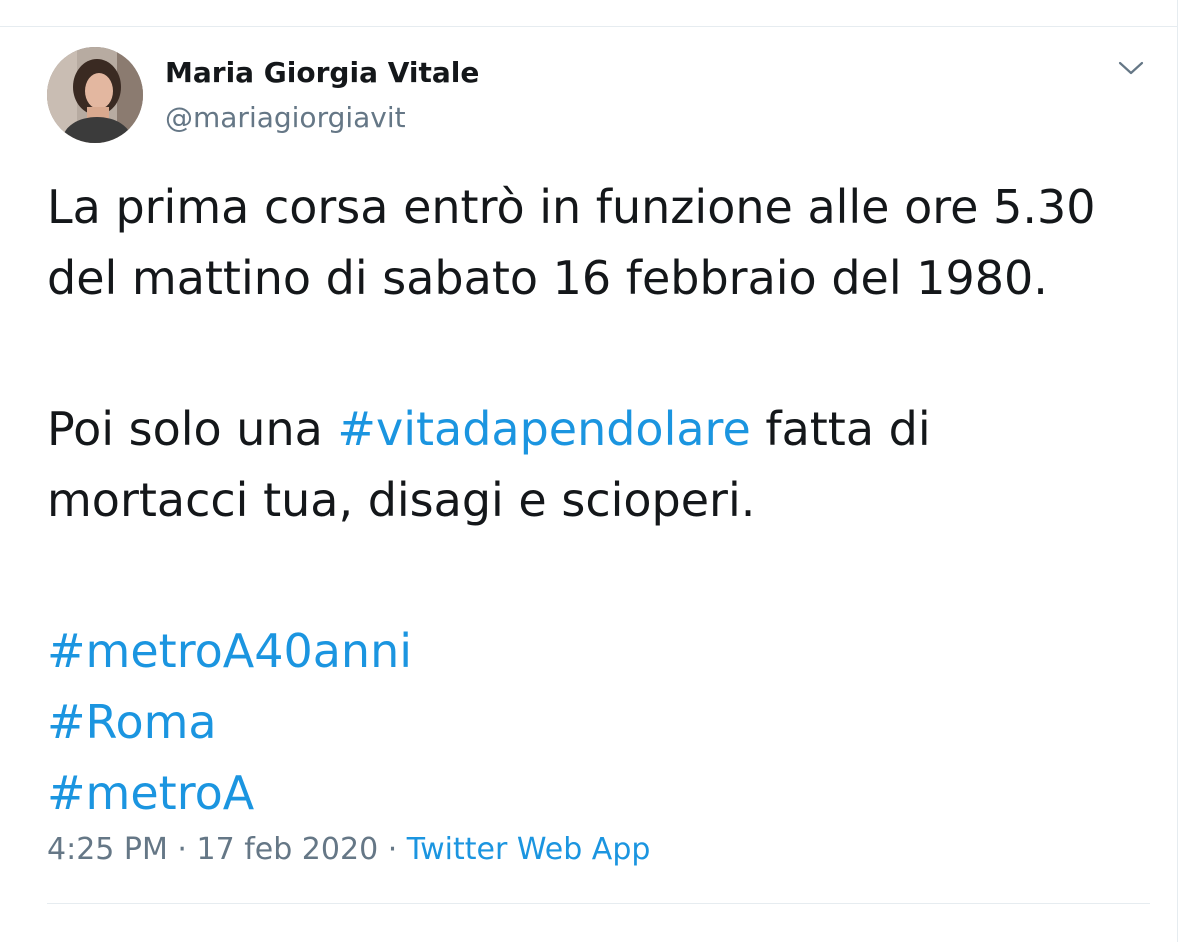  What do you see at coordinates (401, 500) in the screenshot?
I see `tweet-text-line: mortacci tua, disagi e scioperi.` at bounding box center [401, 500].